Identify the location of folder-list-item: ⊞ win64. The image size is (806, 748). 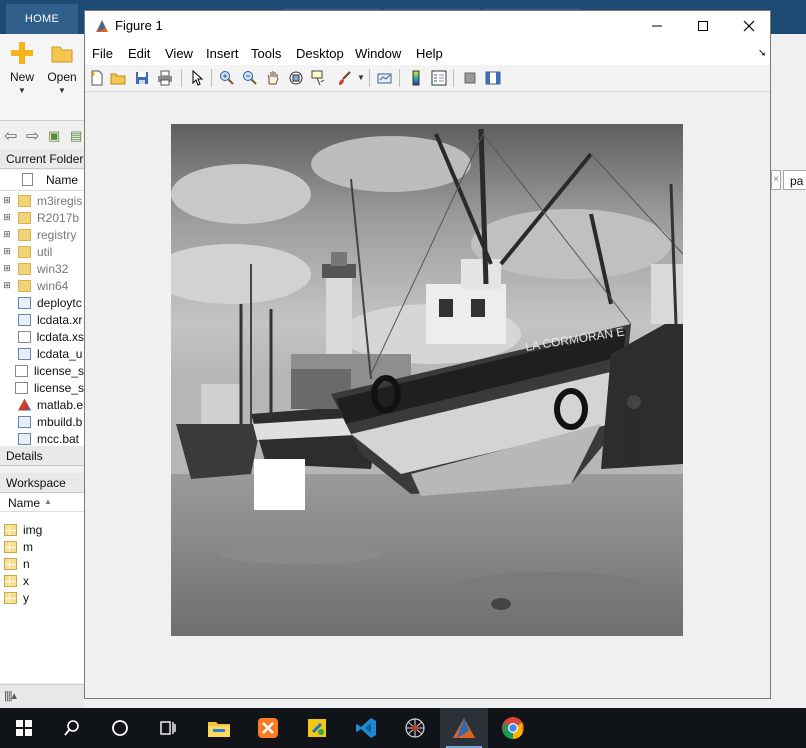
(42, 285).